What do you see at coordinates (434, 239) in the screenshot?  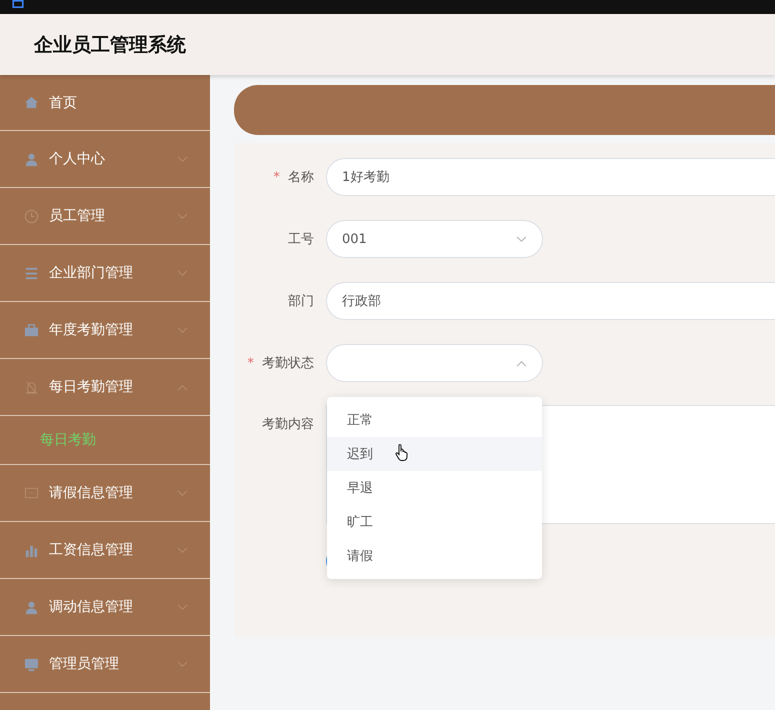 I see `select-field: 001` at bounding box center [434, 239].